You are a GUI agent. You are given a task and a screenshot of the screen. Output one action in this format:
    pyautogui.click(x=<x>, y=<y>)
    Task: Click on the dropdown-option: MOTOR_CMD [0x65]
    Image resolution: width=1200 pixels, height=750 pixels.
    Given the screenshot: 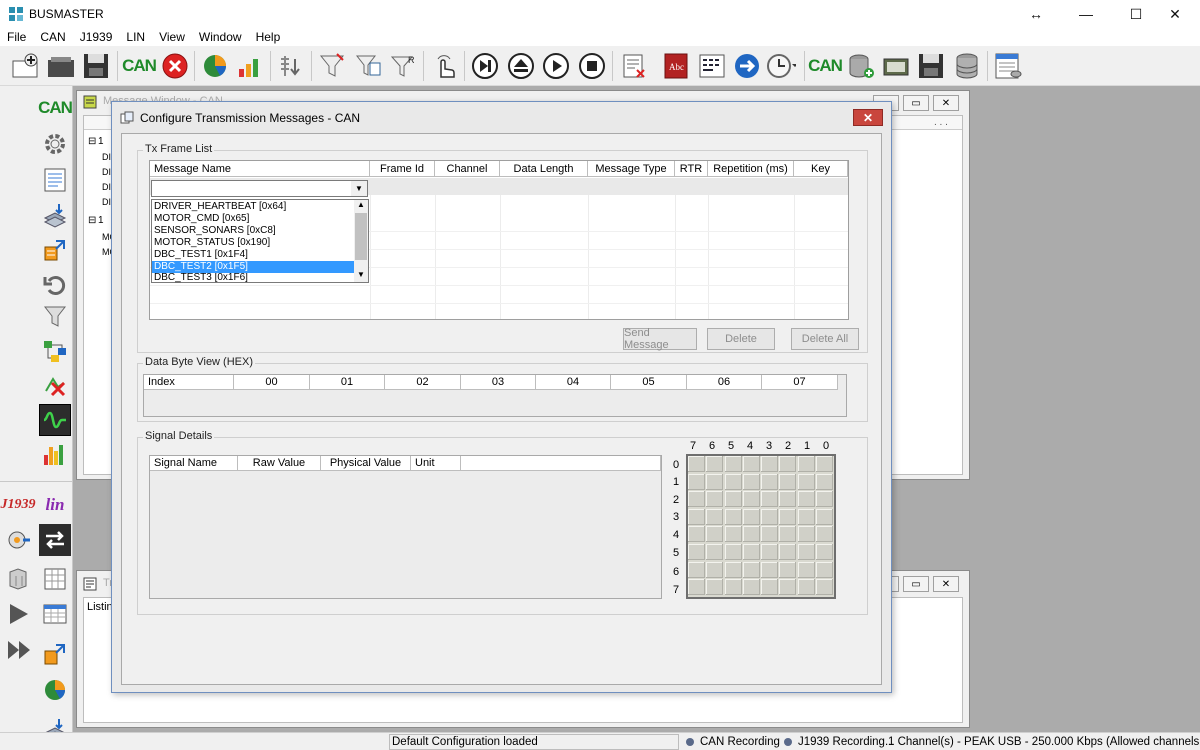 What is the action you would take?
    pyautogui.click(x=253, y=219)
    